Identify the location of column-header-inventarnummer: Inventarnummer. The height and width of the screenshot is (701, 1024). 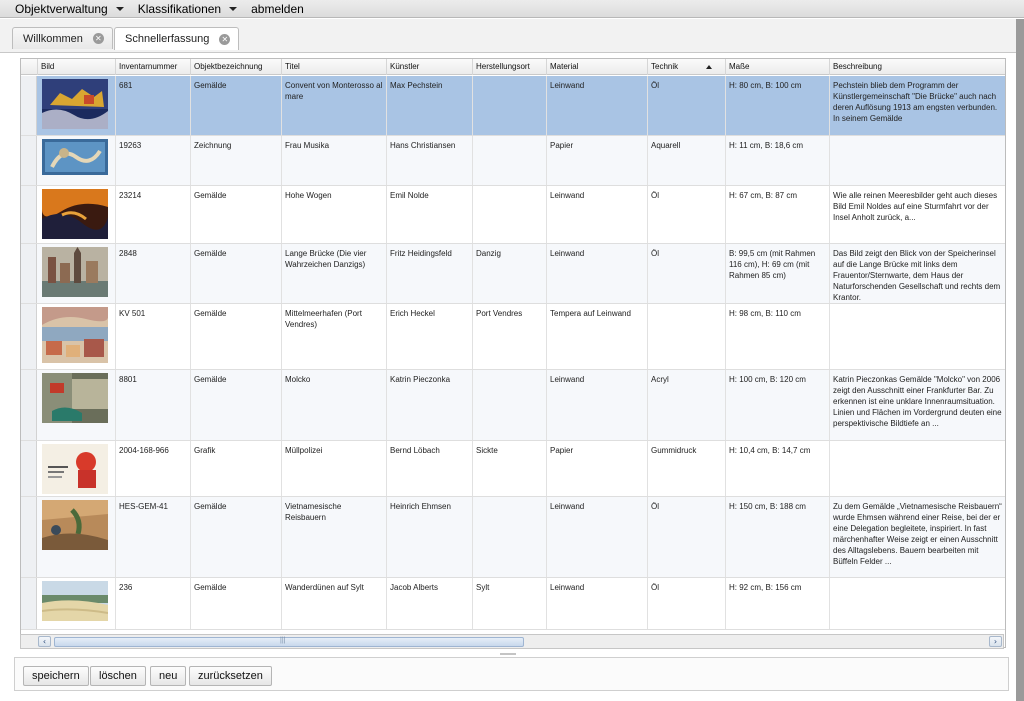
(153, 67).